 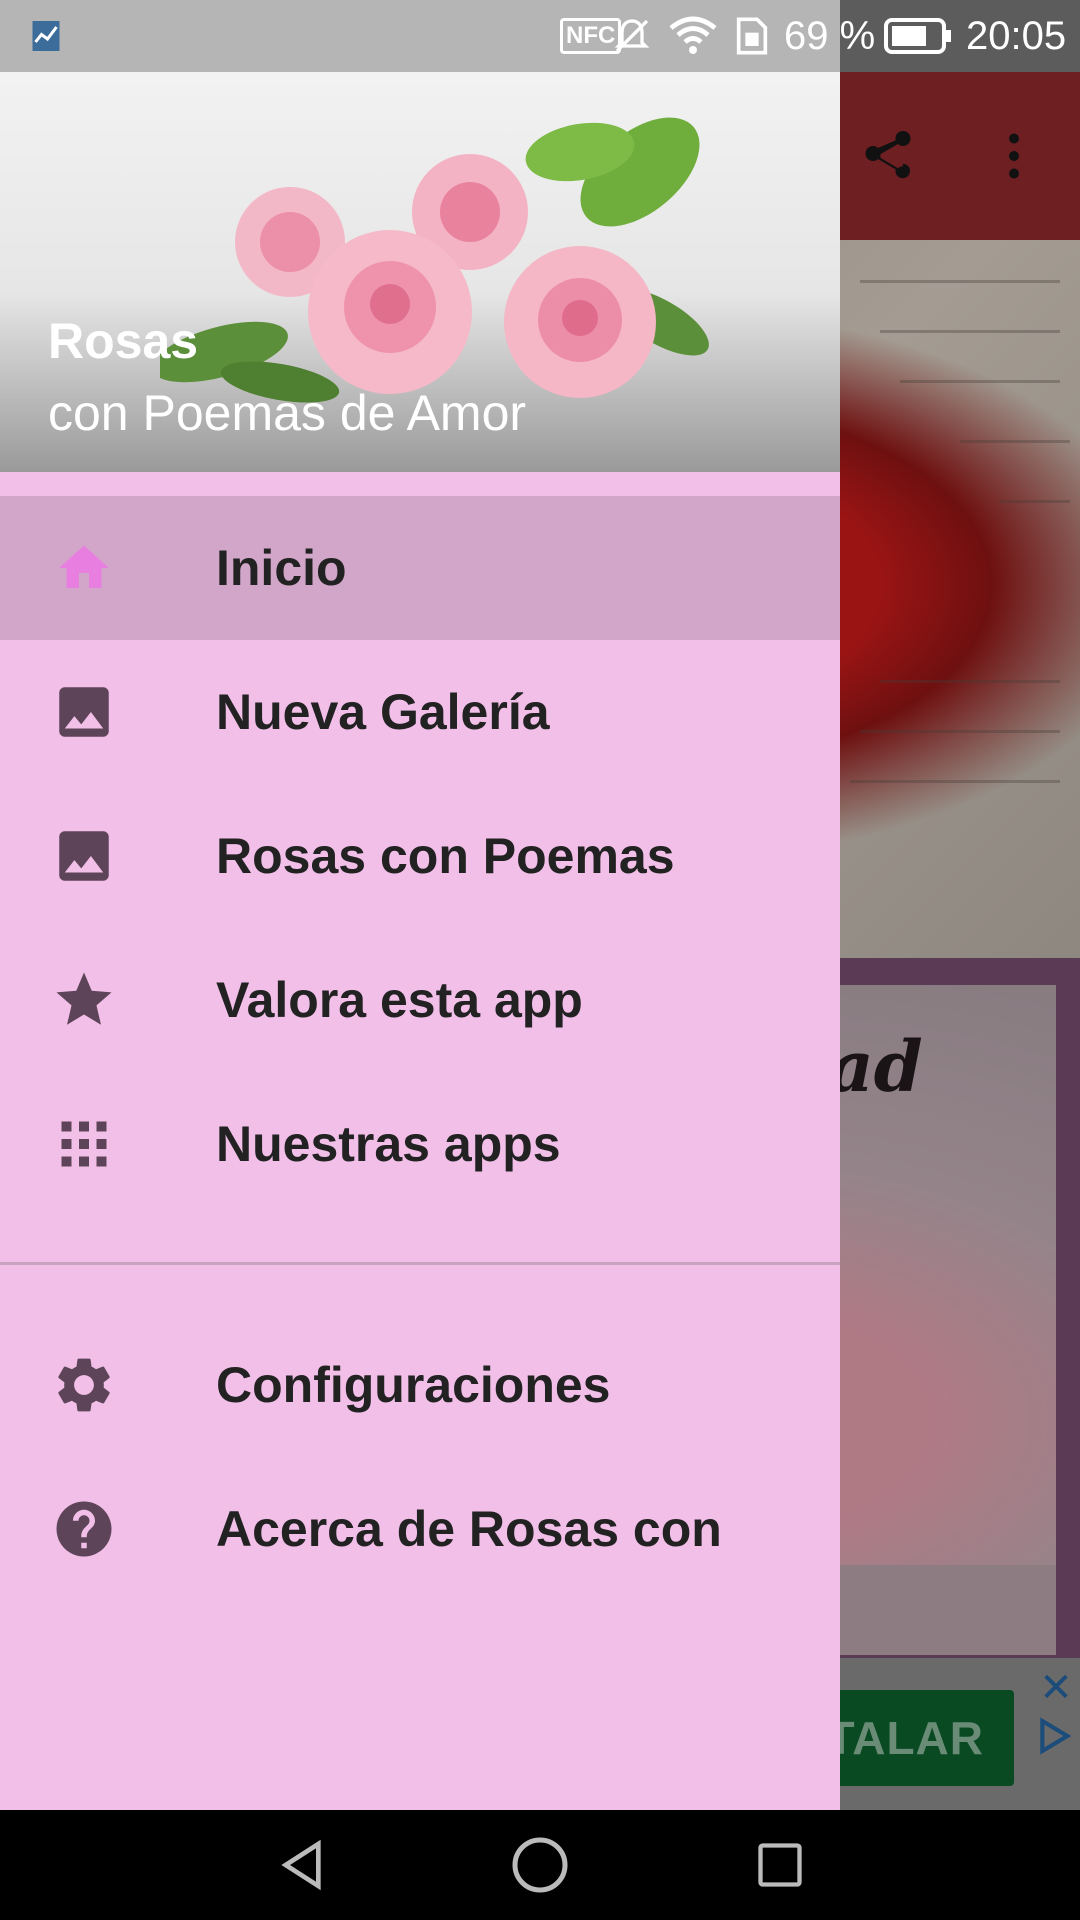 What do you see at coordinates (918, 36) in the screenshot?
I see `battery-icon` at bounding box center [918, 36].